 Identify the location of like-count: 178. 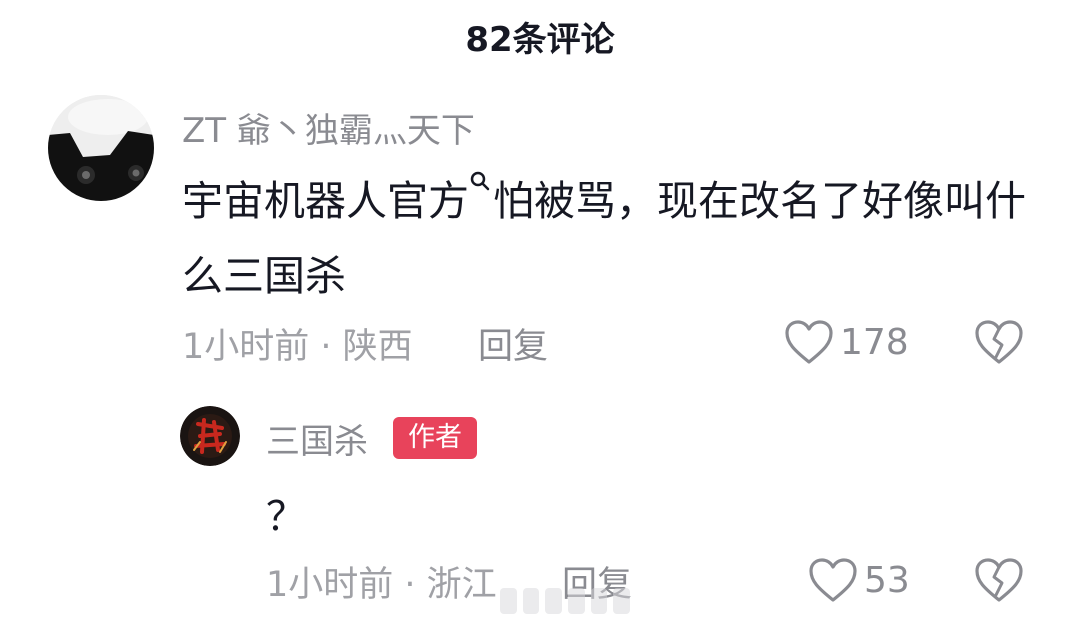
(874, 342).